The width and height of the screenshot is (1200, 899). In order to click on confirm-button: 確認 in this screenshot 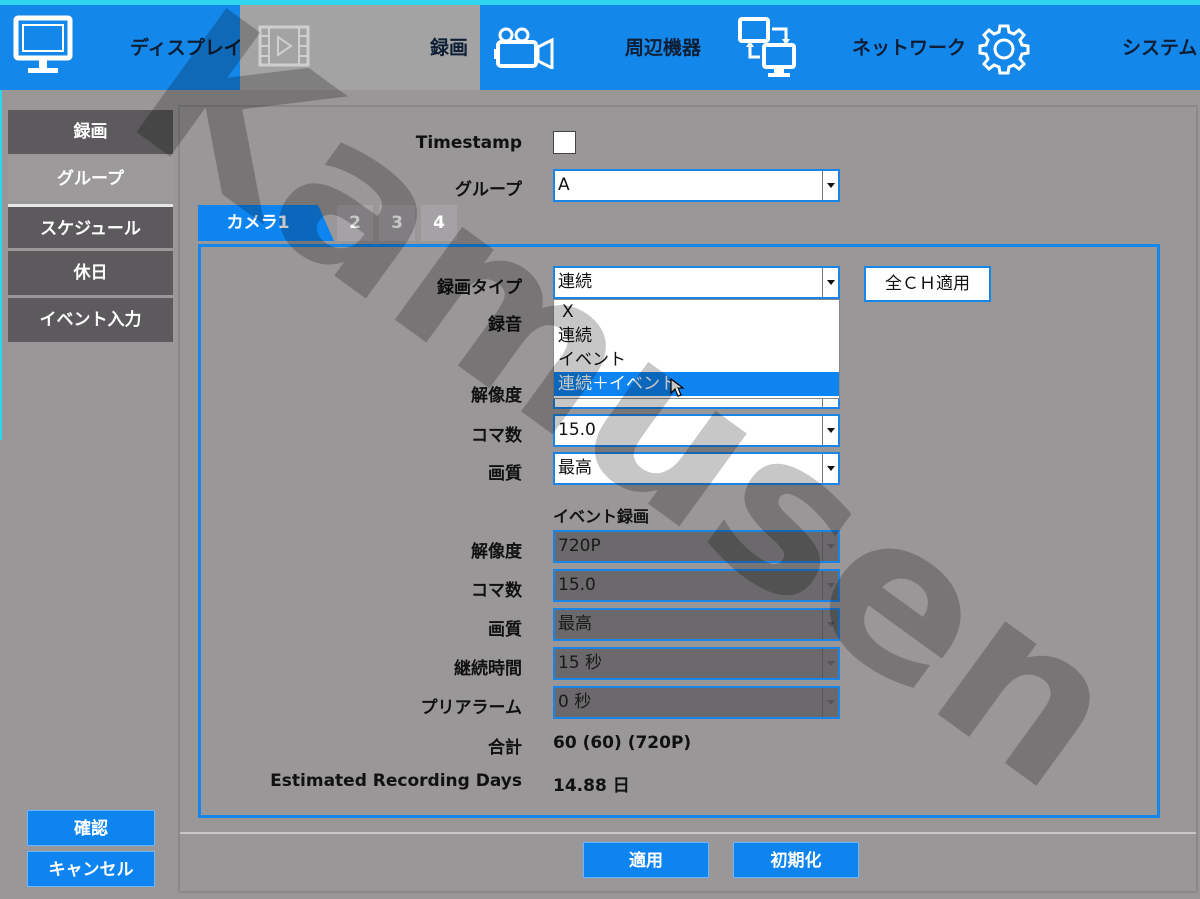, I will do `click(91, 828)`.